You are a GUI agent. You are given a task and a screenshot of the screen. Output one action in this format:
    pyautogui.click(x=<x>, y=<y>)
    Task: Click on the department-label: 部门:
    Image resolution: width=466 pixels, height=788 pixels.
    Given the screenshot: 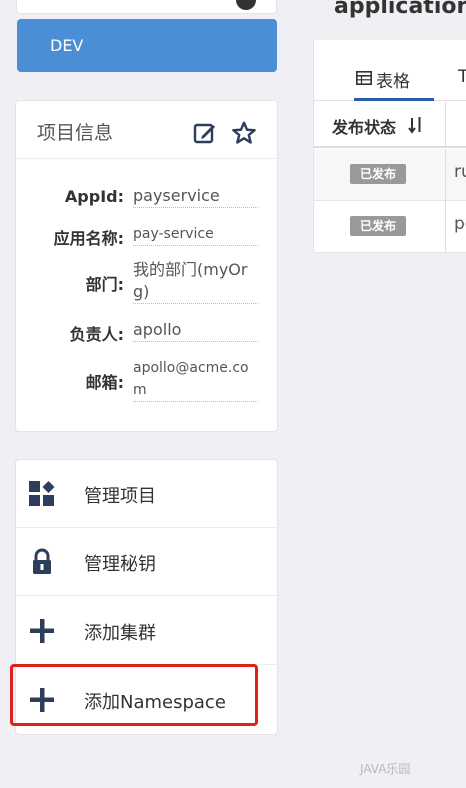 What is the action you would take?
    pyautogui.click(x=104, y=284)
    